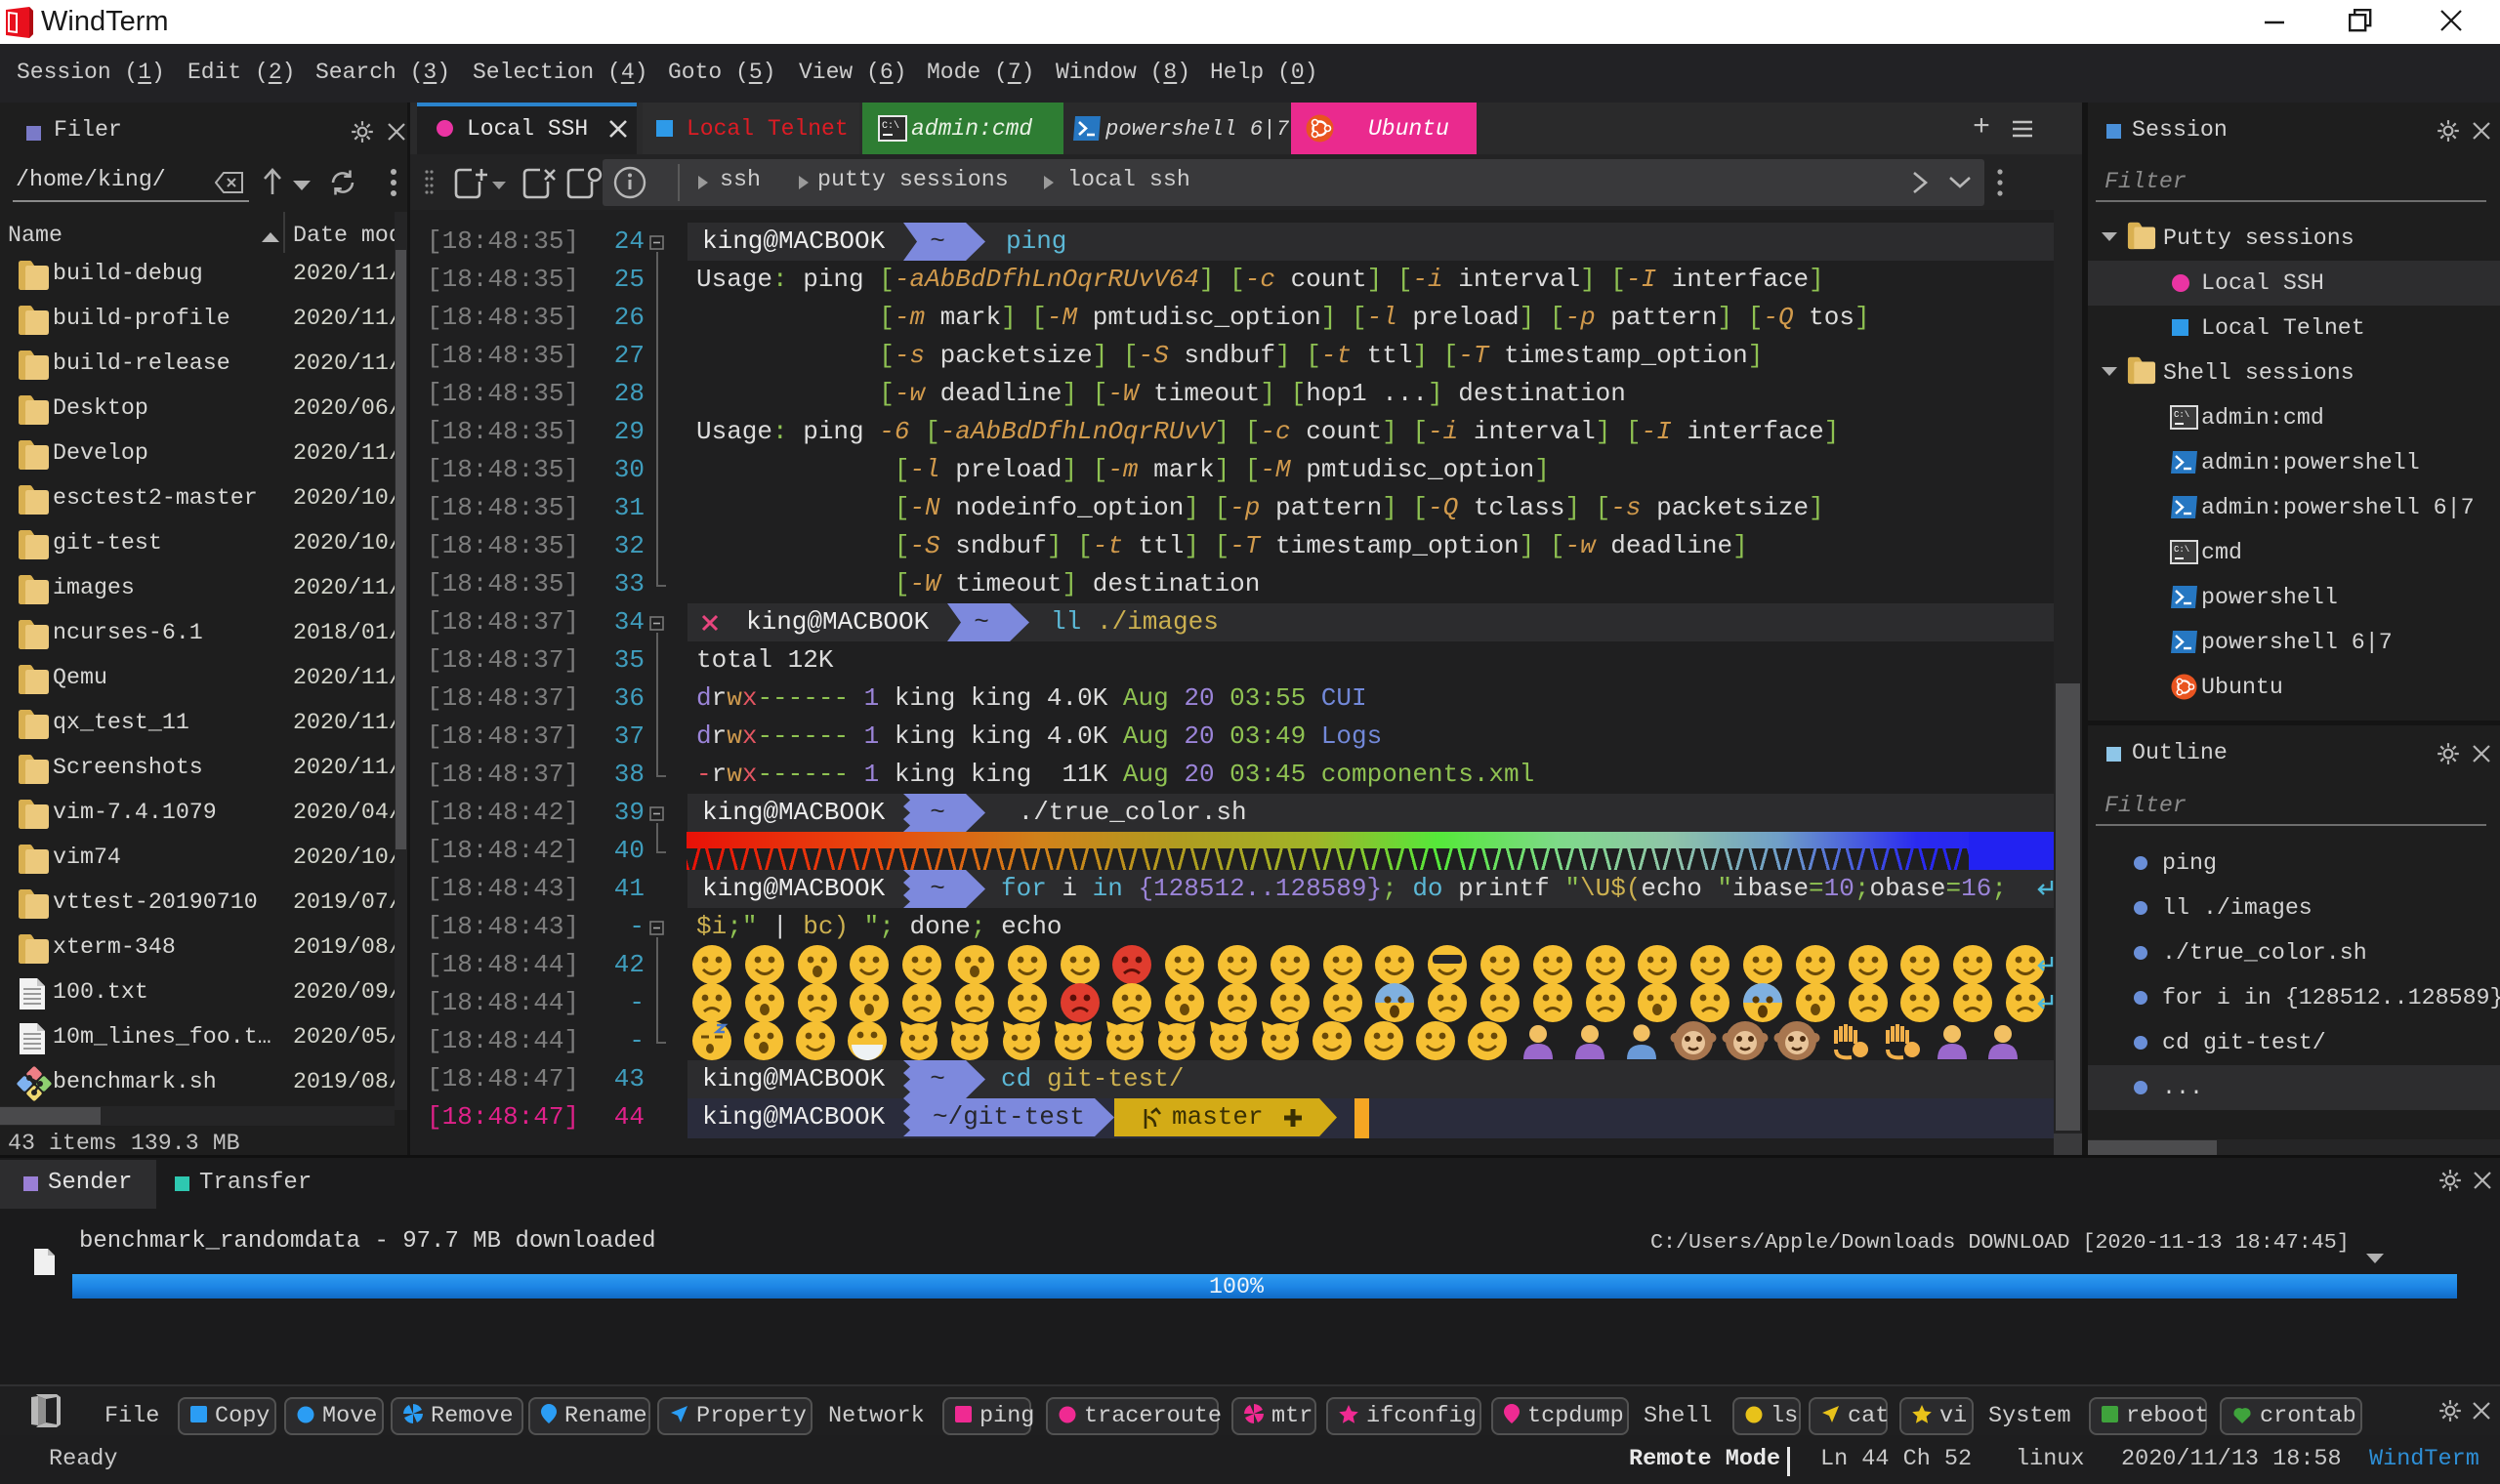  I want to click on svg-text: C:\, so click(891, 126).